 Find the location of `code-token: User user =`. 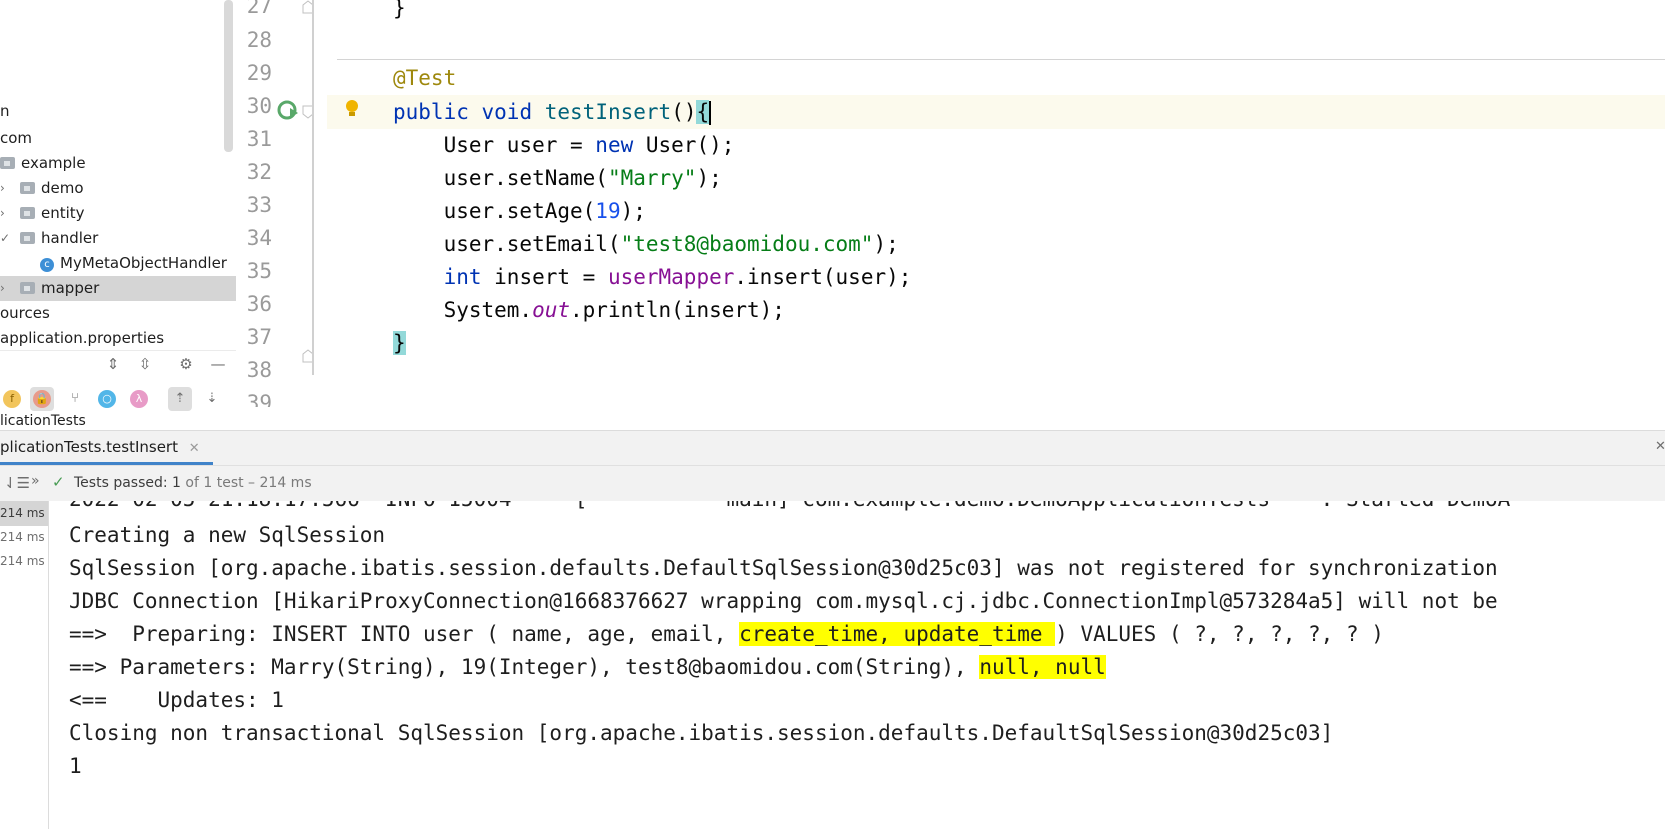

code-token: User user = is located at coordinates (494, 145).